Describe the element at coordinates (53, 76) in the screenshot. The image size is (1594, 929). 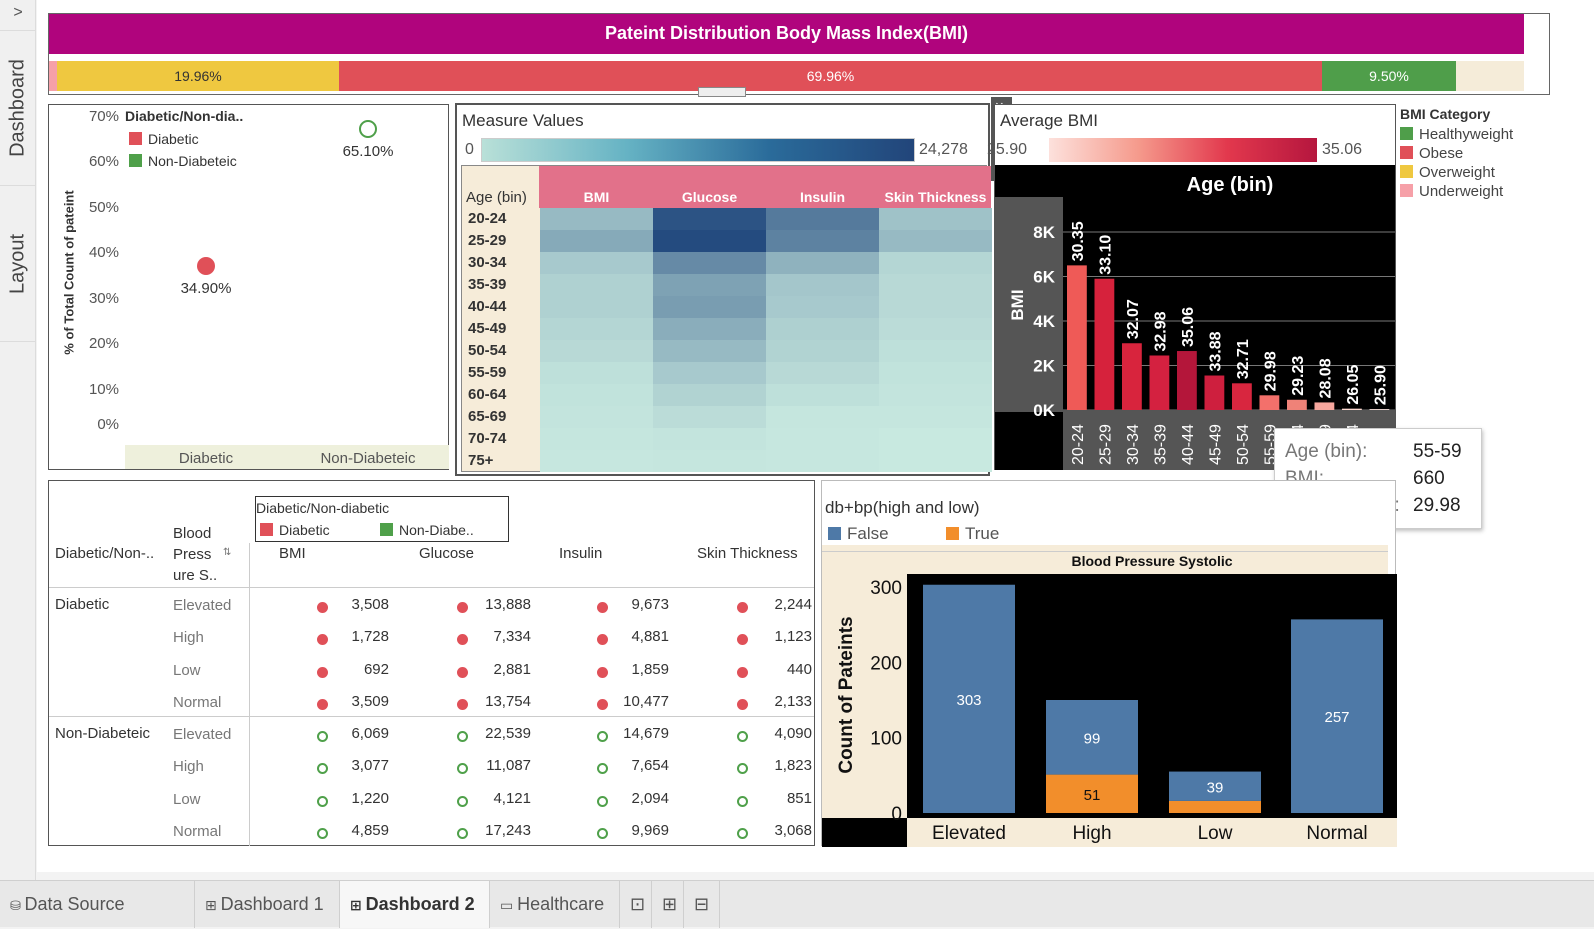
I see `bmi-segment-underweight` at that location.